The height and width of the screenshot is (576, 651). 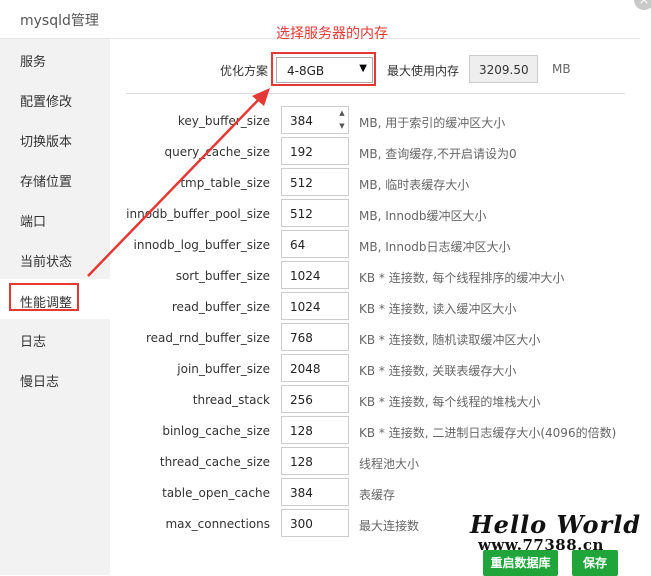 What do you see at coordinates (301, 338) in the screenshot?
I see `param-value: 768` at bounding box center [301, 338].